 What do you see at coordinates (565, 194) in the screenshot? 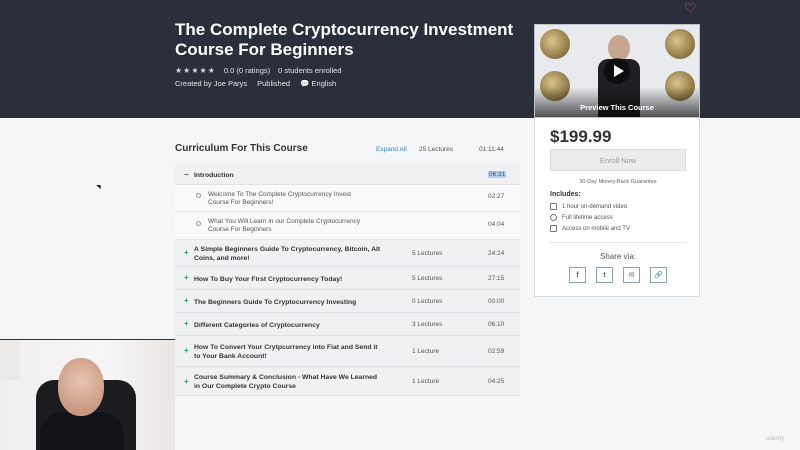
I see `includes-heading: Includes:` at bounding box center [565, 194].